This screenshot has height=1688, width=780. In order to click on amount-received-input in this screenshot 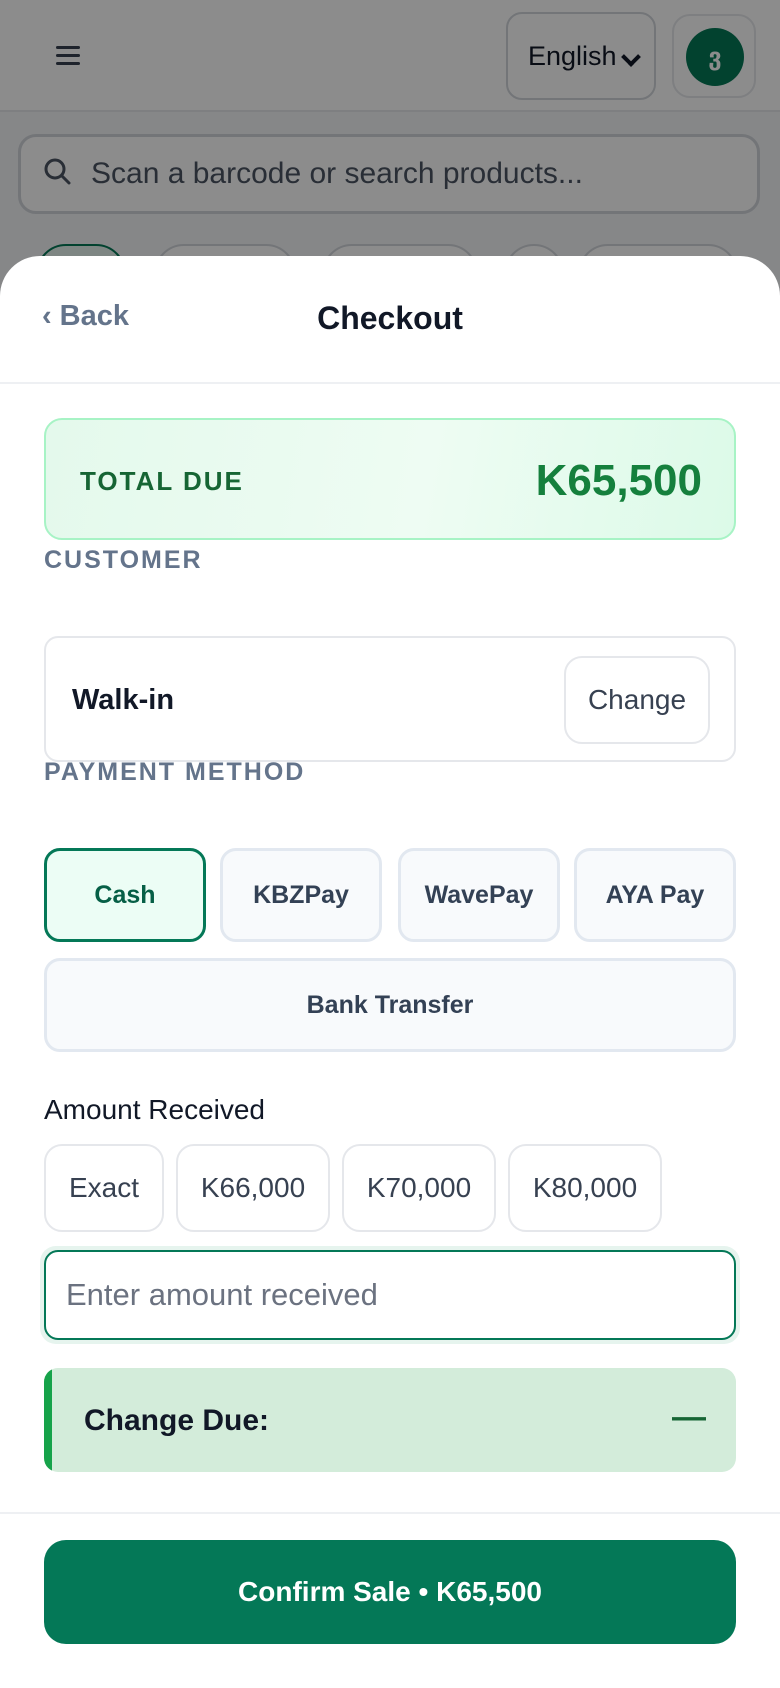, I will do `click(390, 1295)`.